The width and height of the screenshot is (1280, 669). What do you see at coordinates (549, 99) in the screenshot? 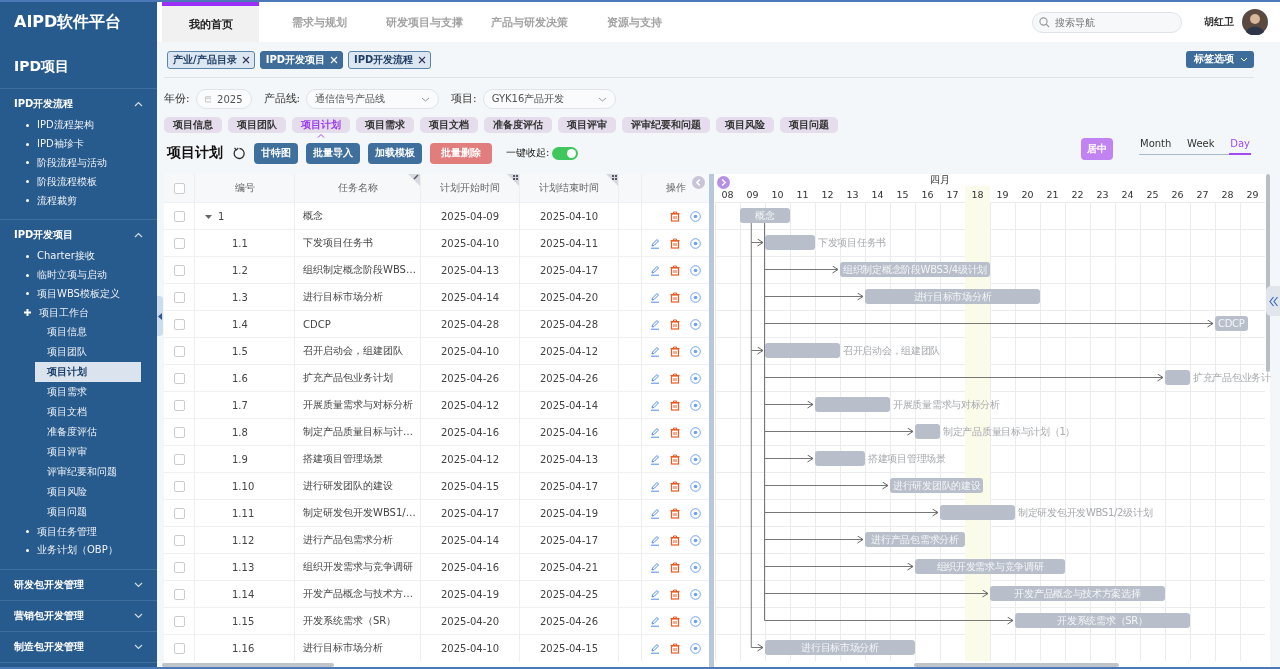
I see `select-field: GYK16产品开发` at bounding box center [549, 99].